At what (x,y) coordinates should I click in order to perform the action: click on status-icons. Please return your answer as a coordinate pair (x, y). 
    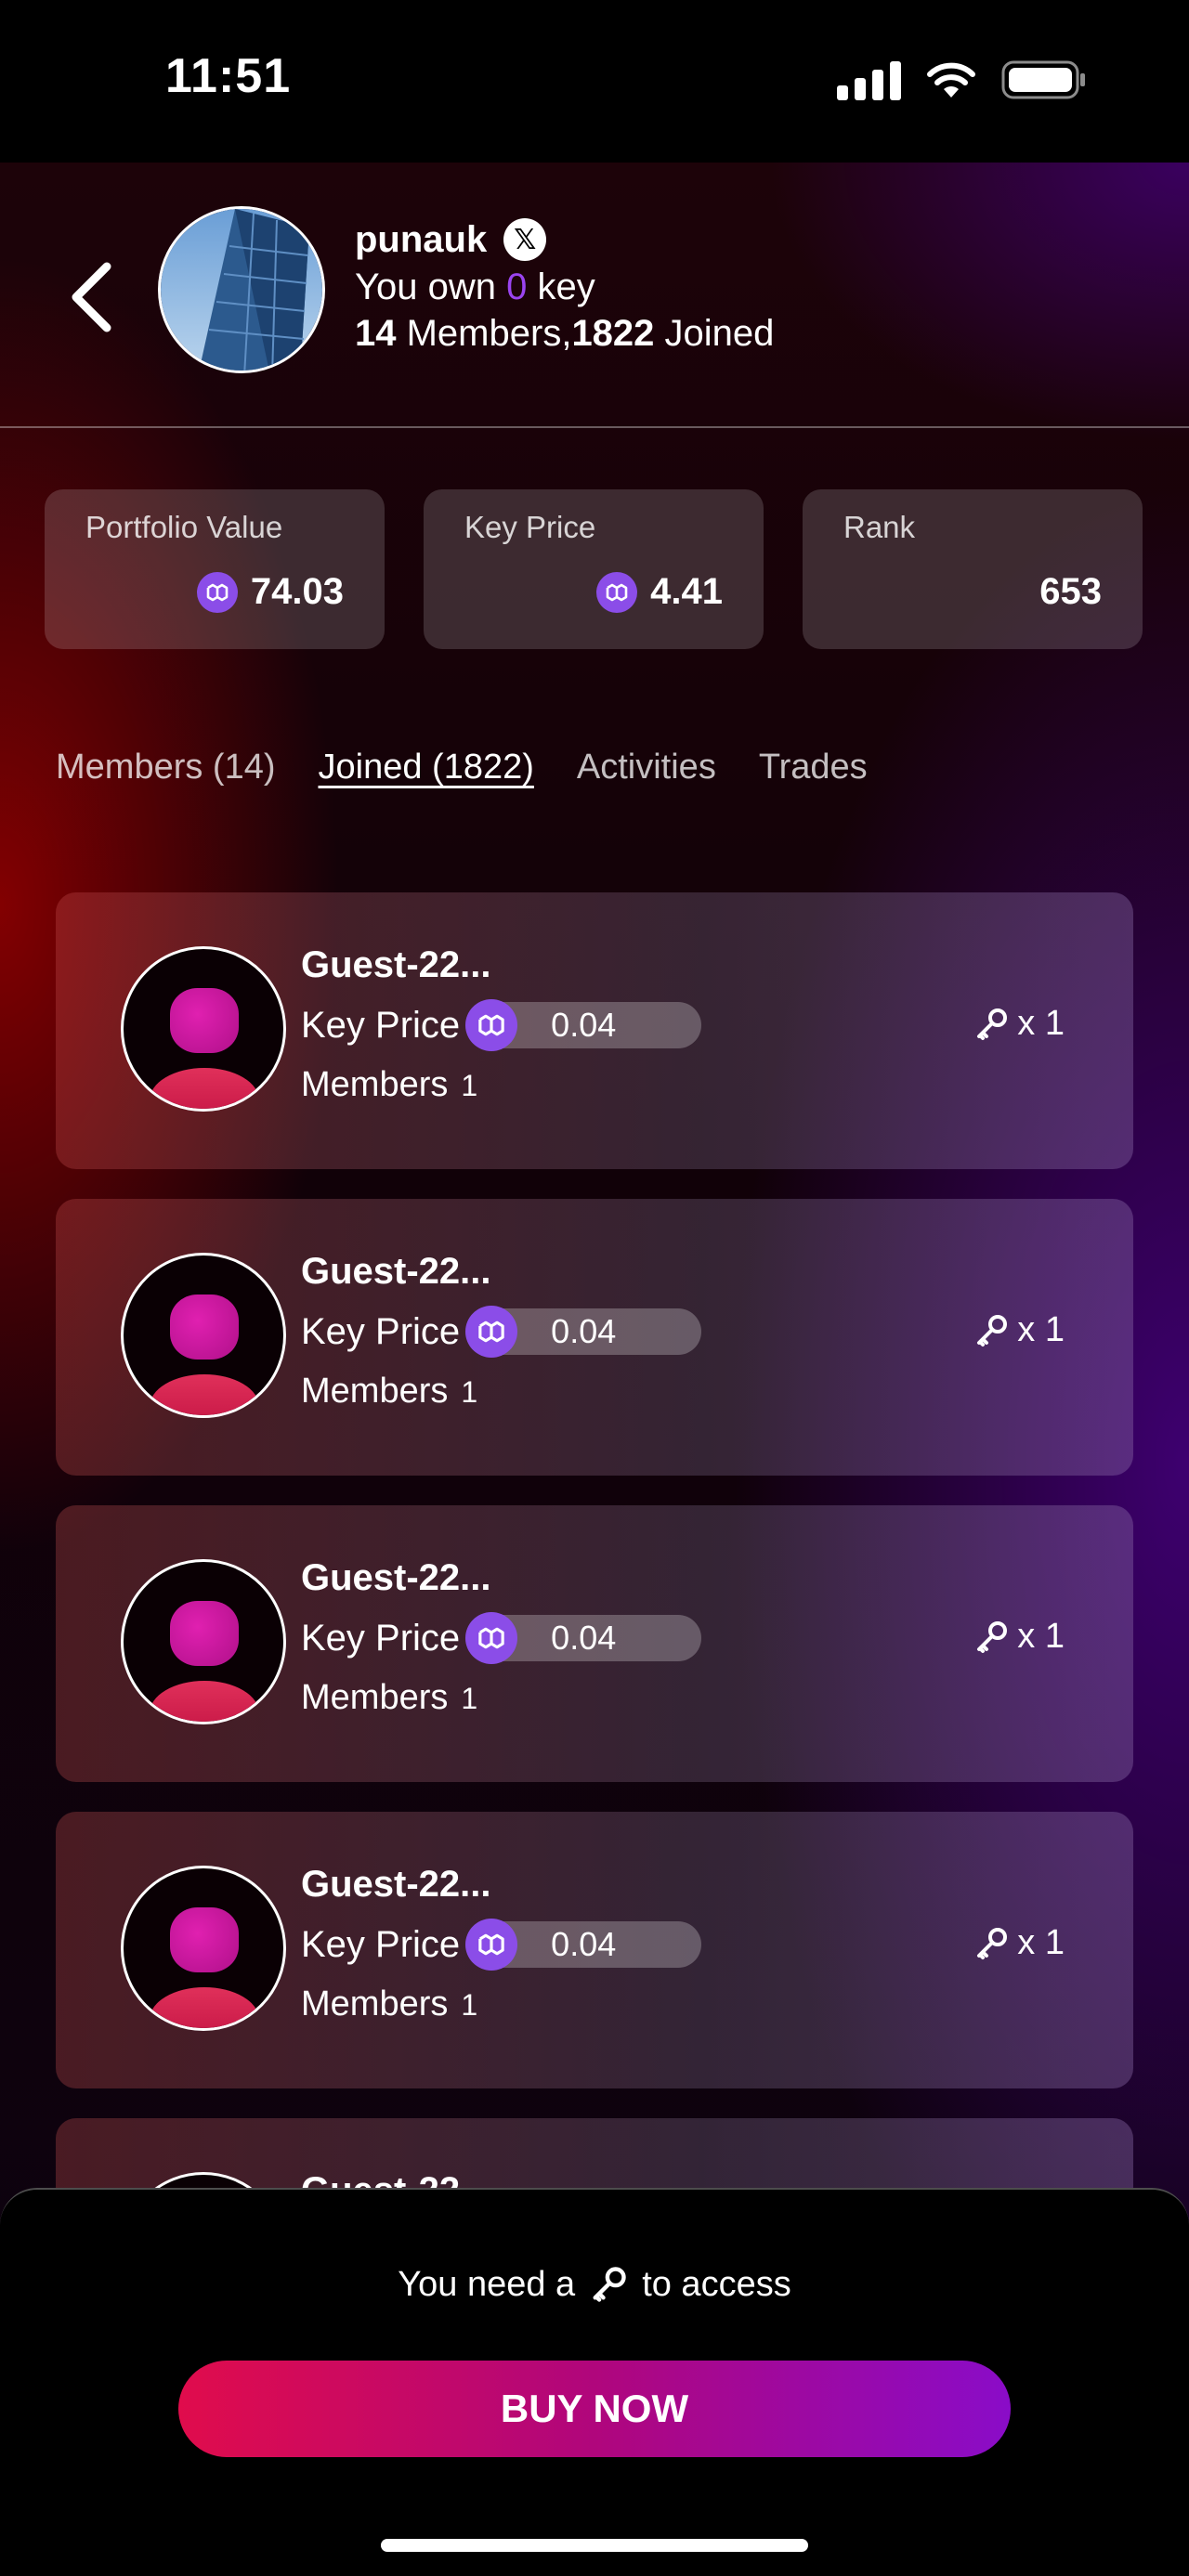
    Looking at the image, I should click on (962, 79).